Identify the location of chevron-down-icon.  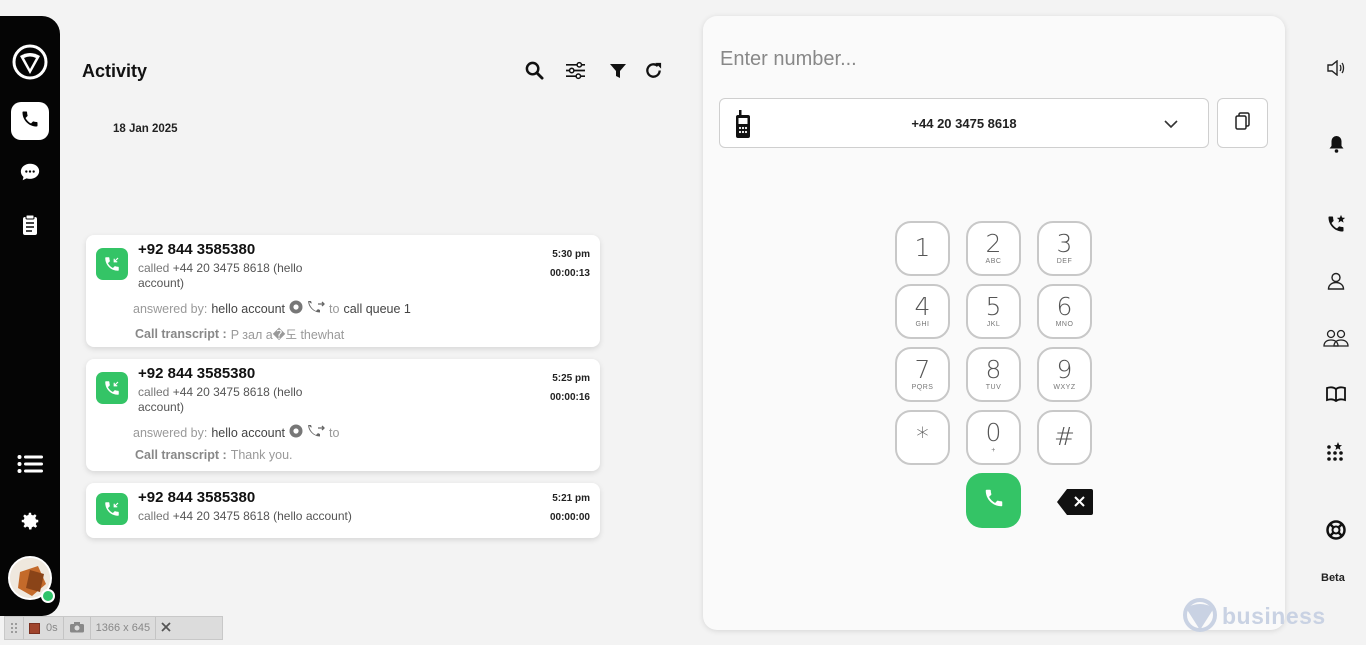
(1171, 125).